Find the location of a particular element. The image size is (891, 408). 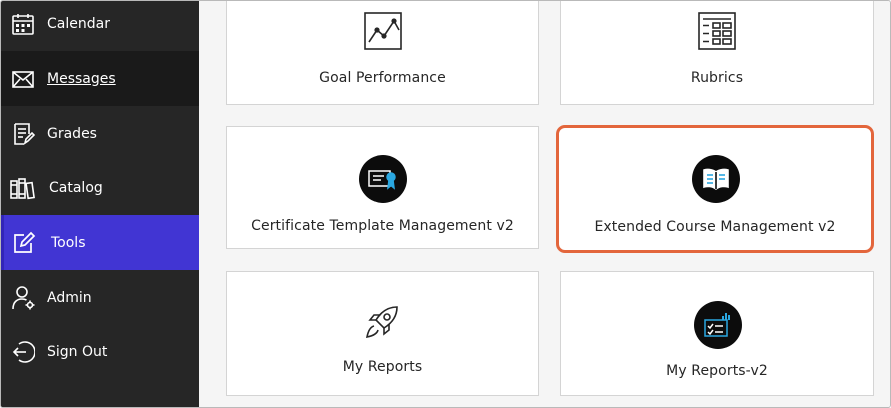

sidebar-item-label: Grades is located at coordinates (72, 133).